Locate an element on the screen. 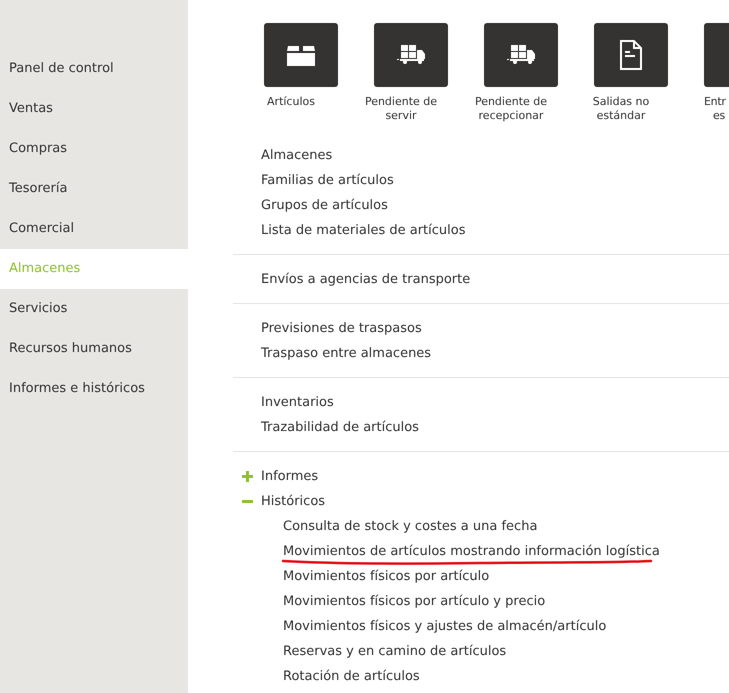  document-icon is located at coordinates (631, 55).